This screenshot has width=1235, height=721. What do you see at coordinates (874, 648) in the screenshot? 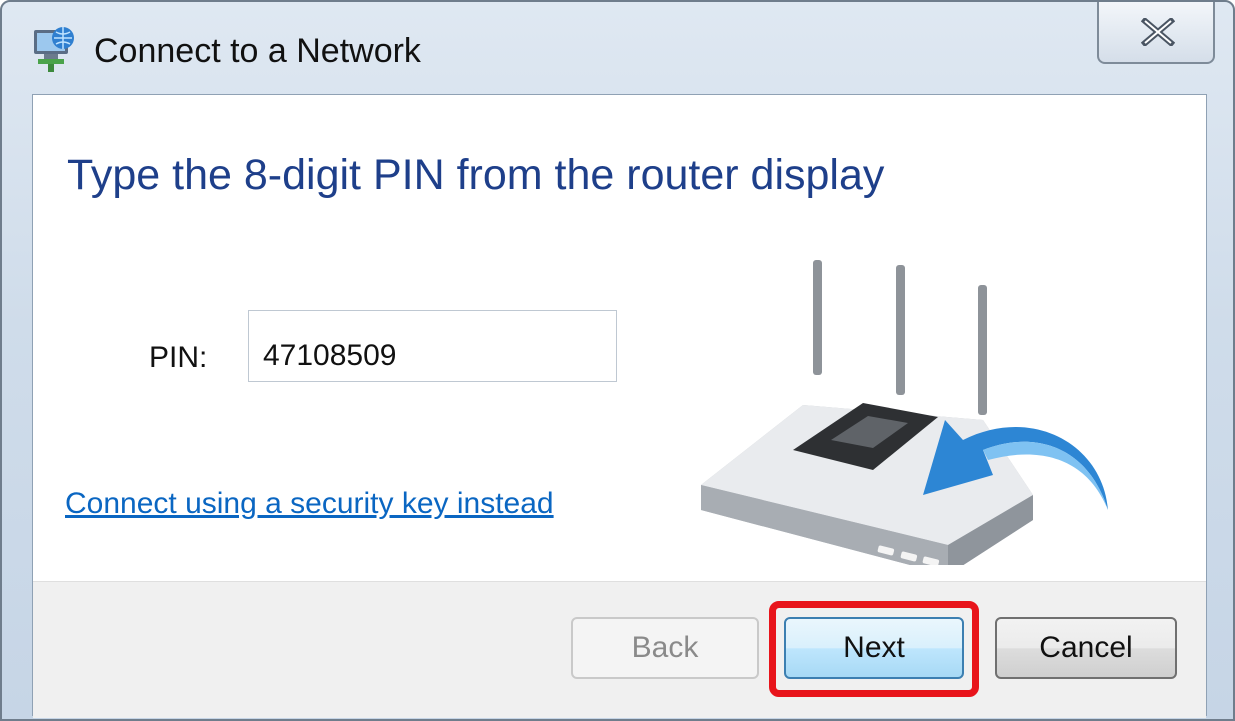
I see `next-button: Next` at bounding box center [874, 648].